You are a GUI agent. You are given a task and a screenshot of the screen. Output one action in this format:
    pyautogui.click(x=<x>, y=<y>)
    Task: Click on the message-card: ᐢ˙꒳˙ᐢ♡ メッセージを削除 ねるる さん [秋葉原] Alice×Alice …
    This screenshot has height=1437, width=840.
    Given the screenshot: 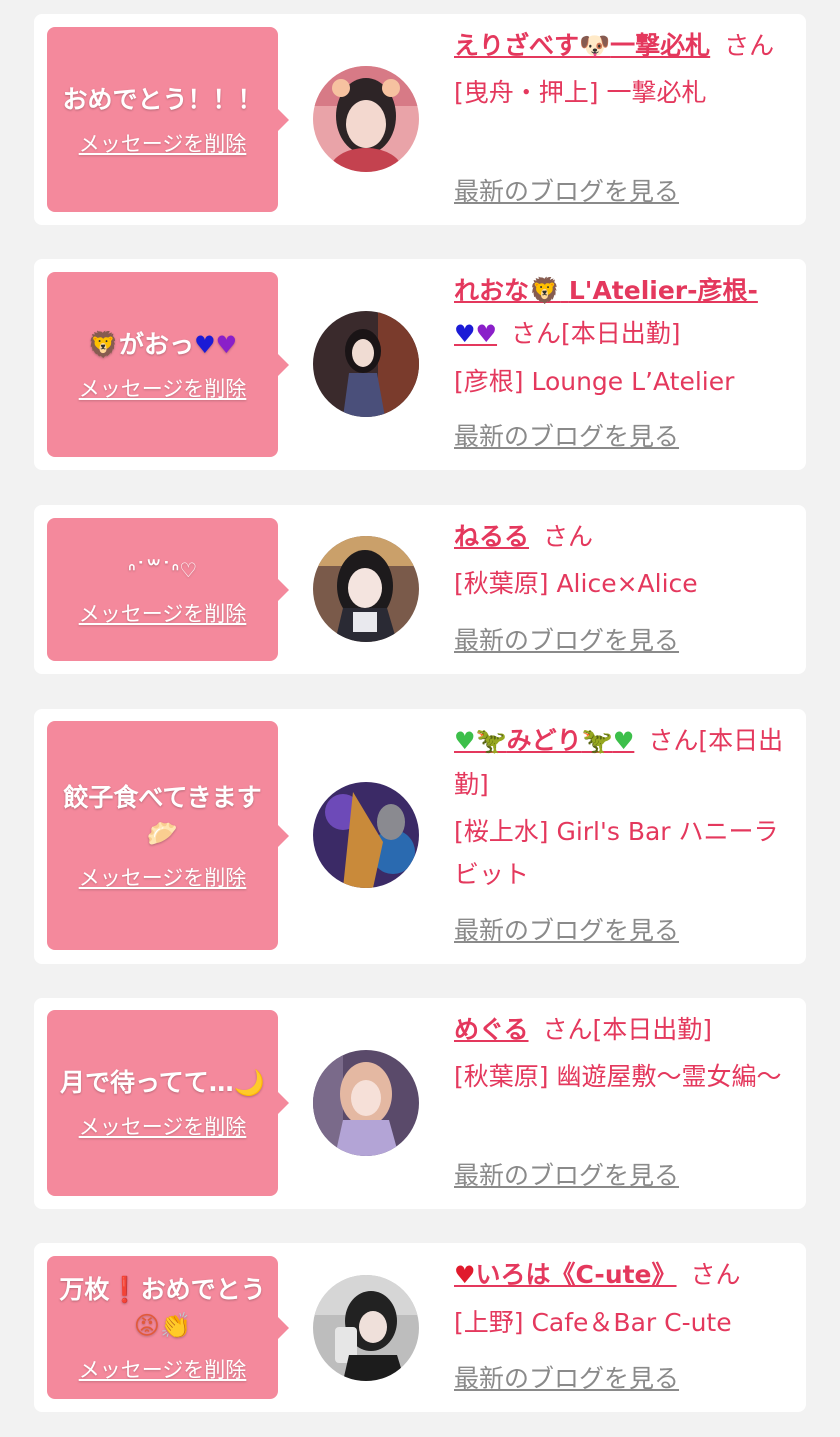 What is the action you would take?
    pyautogui.click(x=420, y=589)
    